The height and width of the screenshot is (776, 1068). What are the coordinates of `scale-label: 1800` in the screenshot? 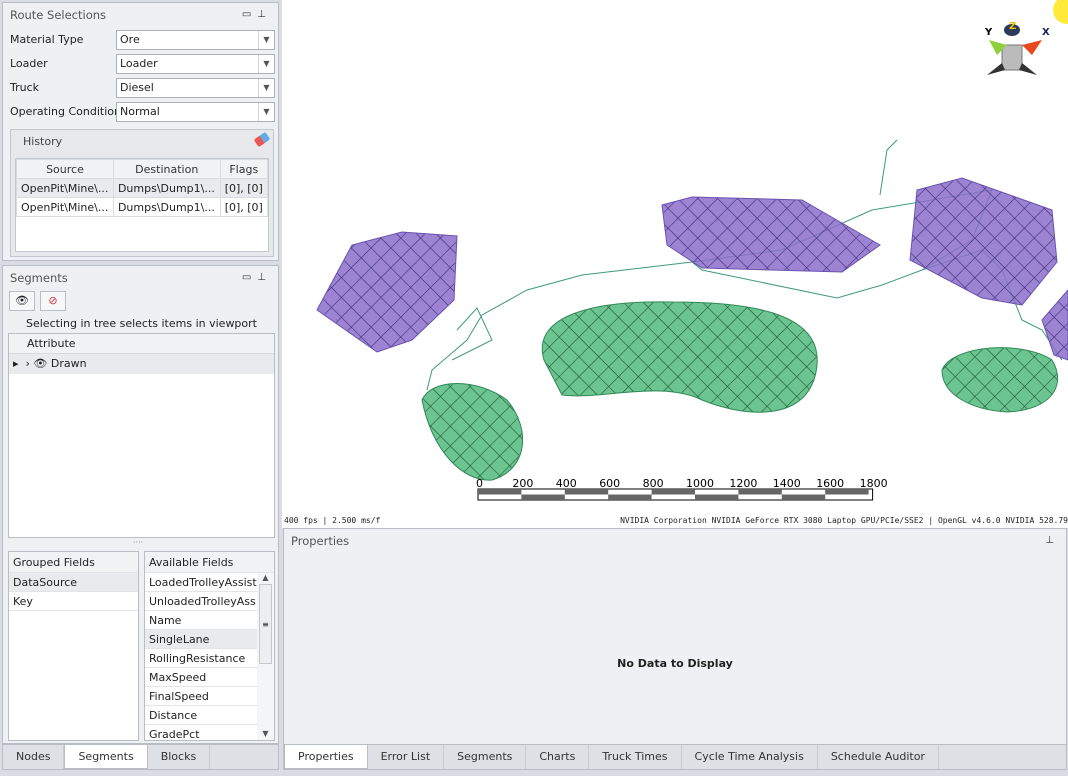 It's located at (874, 483).